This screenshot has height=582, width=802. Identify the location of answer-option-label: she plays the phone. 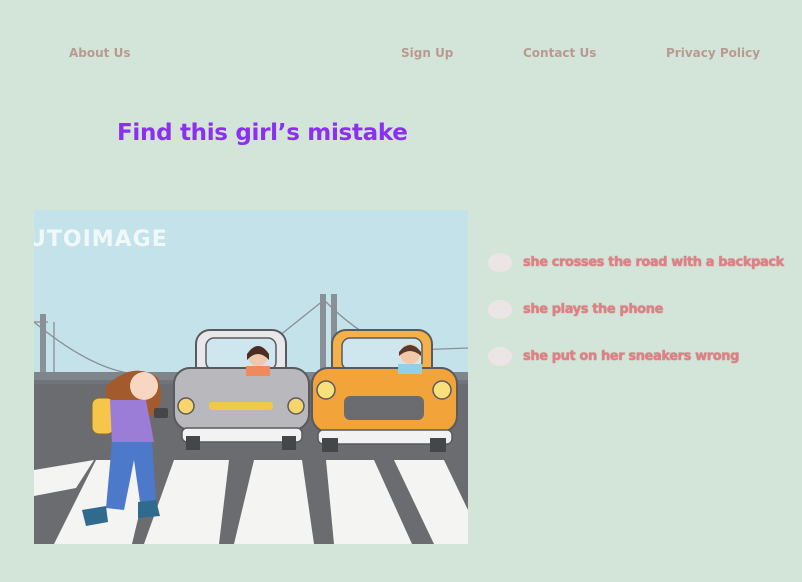
(593, 309).